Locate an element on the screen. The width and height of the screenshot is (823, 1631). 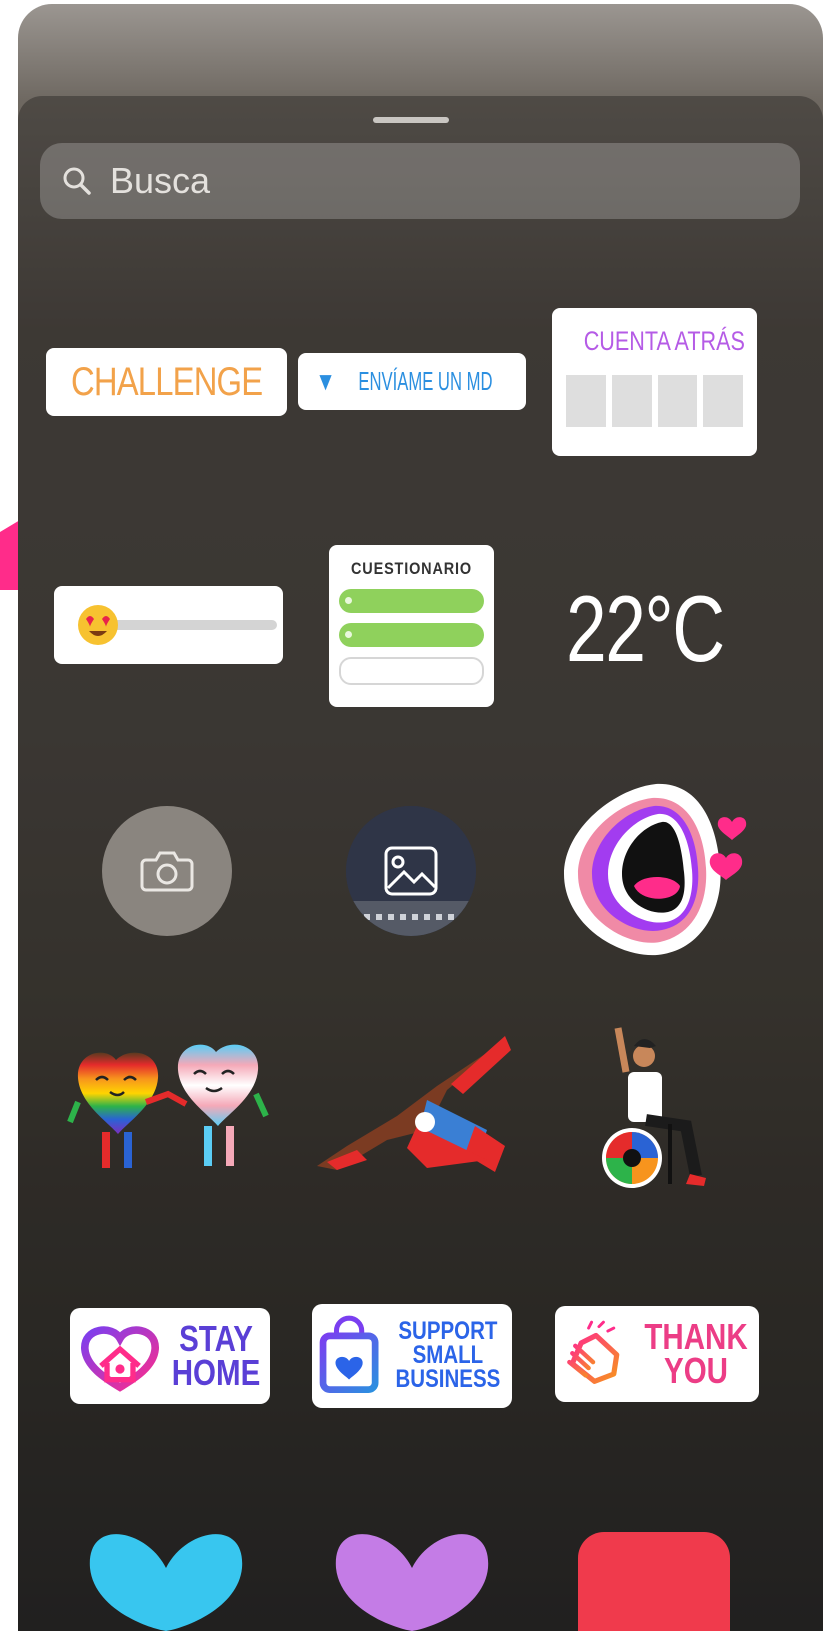
shopping-bag-heart-icon is located at coordinates (349, 1354).